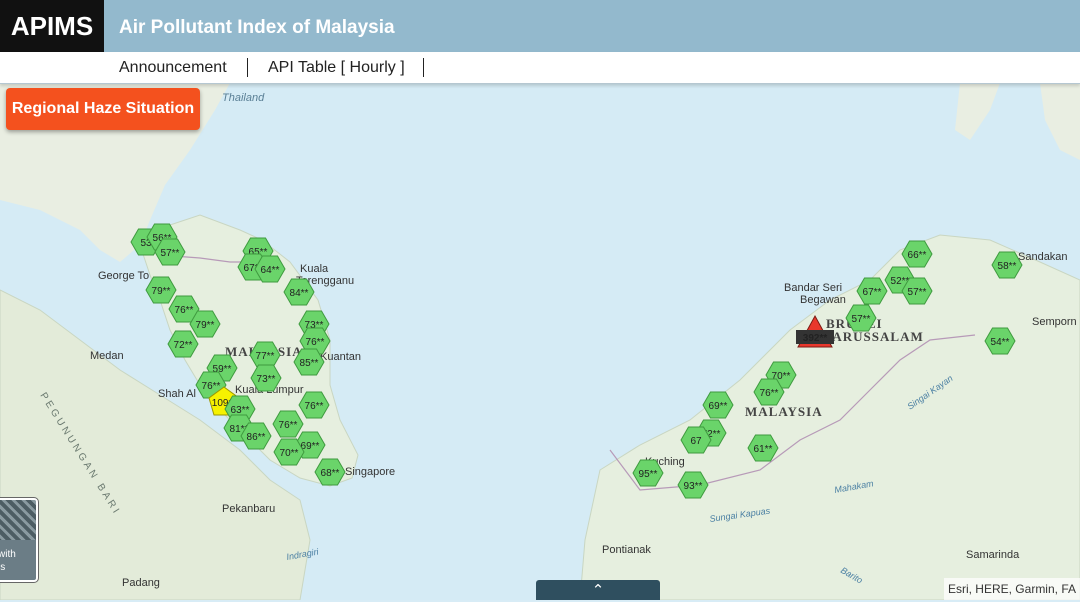  What do you see at coordinates (257, 27) in the screenshot?
I see `page-title: Air Pollutant Index of Malaysia` at bounding box center [257, 27].